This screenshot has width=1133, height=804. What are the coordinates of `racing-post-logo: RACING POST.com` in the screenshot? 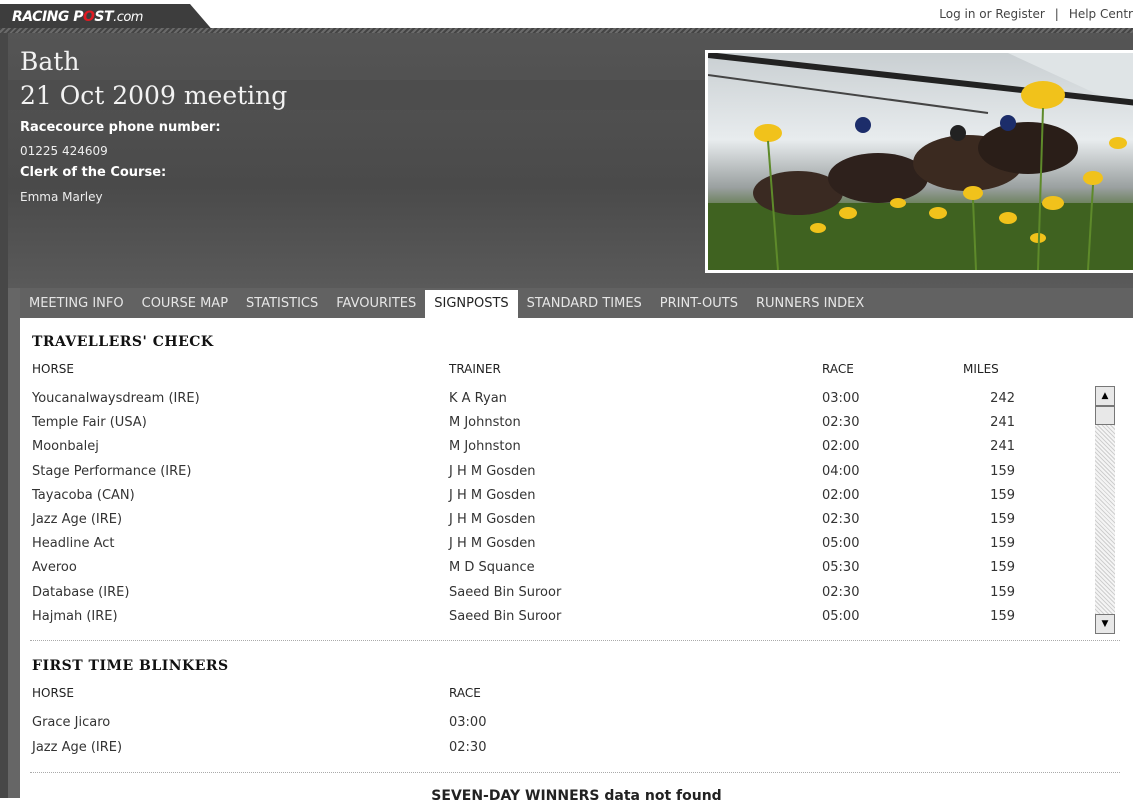 It's located at (77, 17).